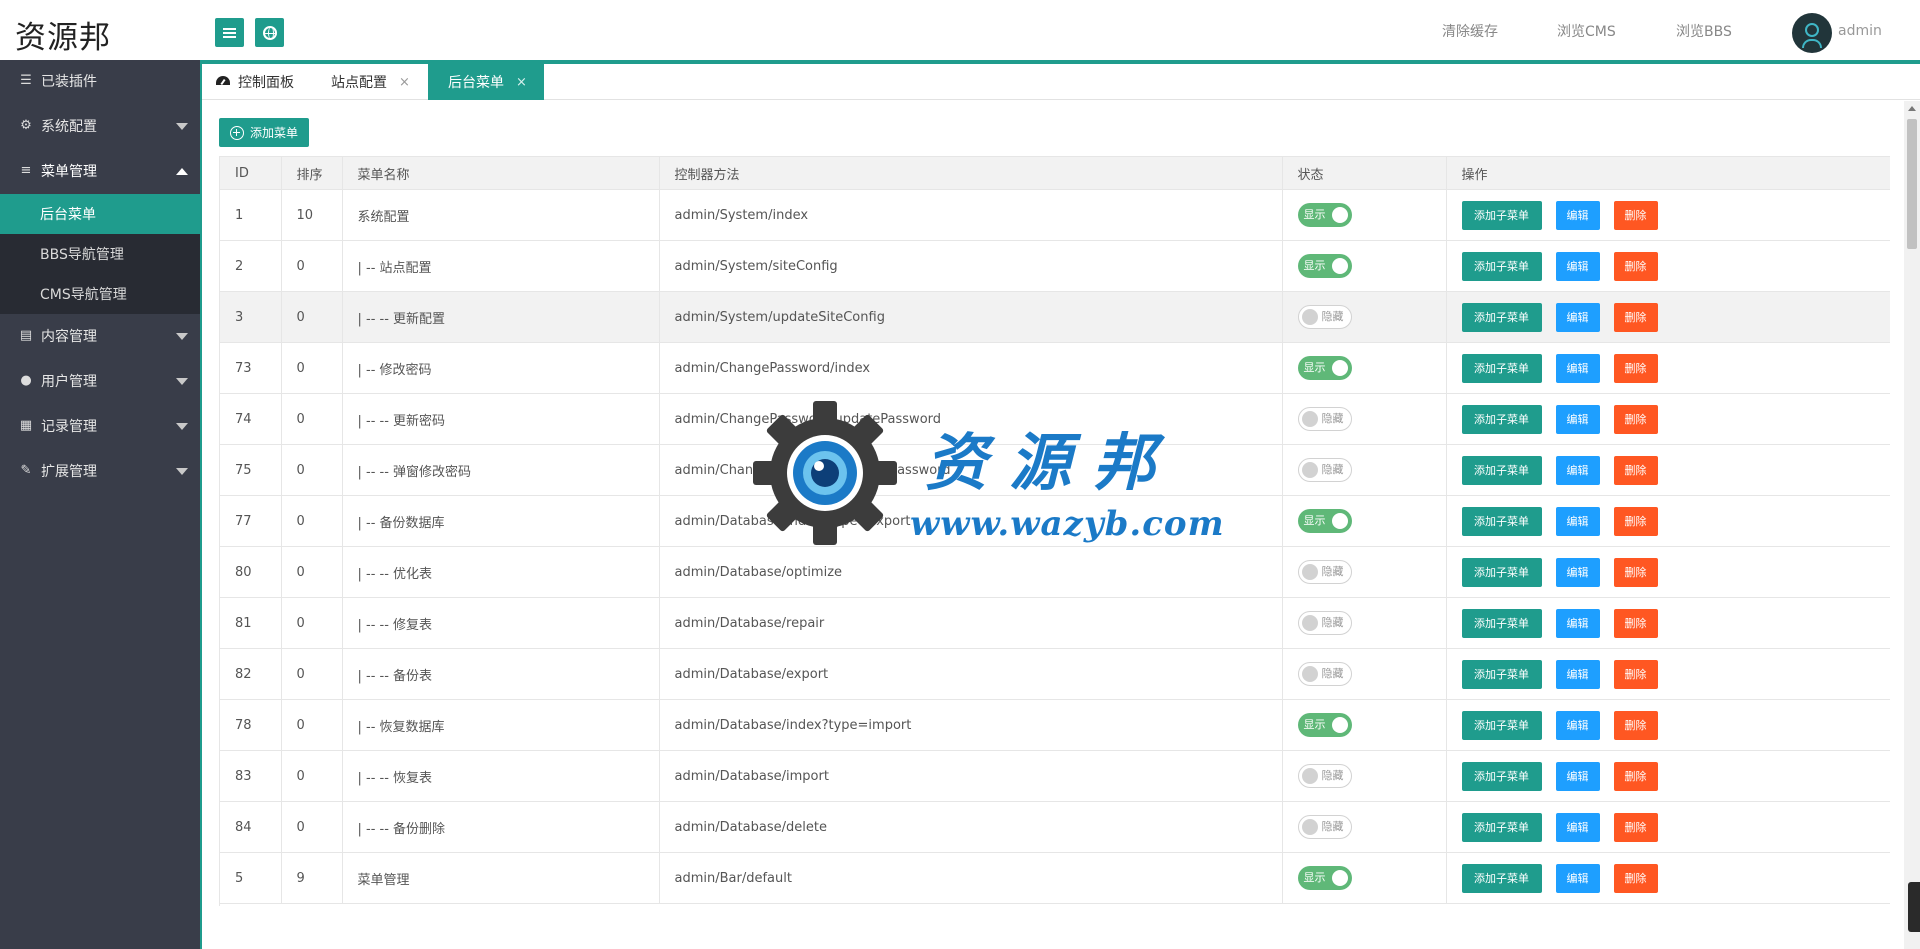 The image size is (1920, 949). What do you see at coordinates (100, 294) in the screenshot?
I see `sidebar-subitem-cms-nav: CMS导航管理` at bounding box center [100, 294].